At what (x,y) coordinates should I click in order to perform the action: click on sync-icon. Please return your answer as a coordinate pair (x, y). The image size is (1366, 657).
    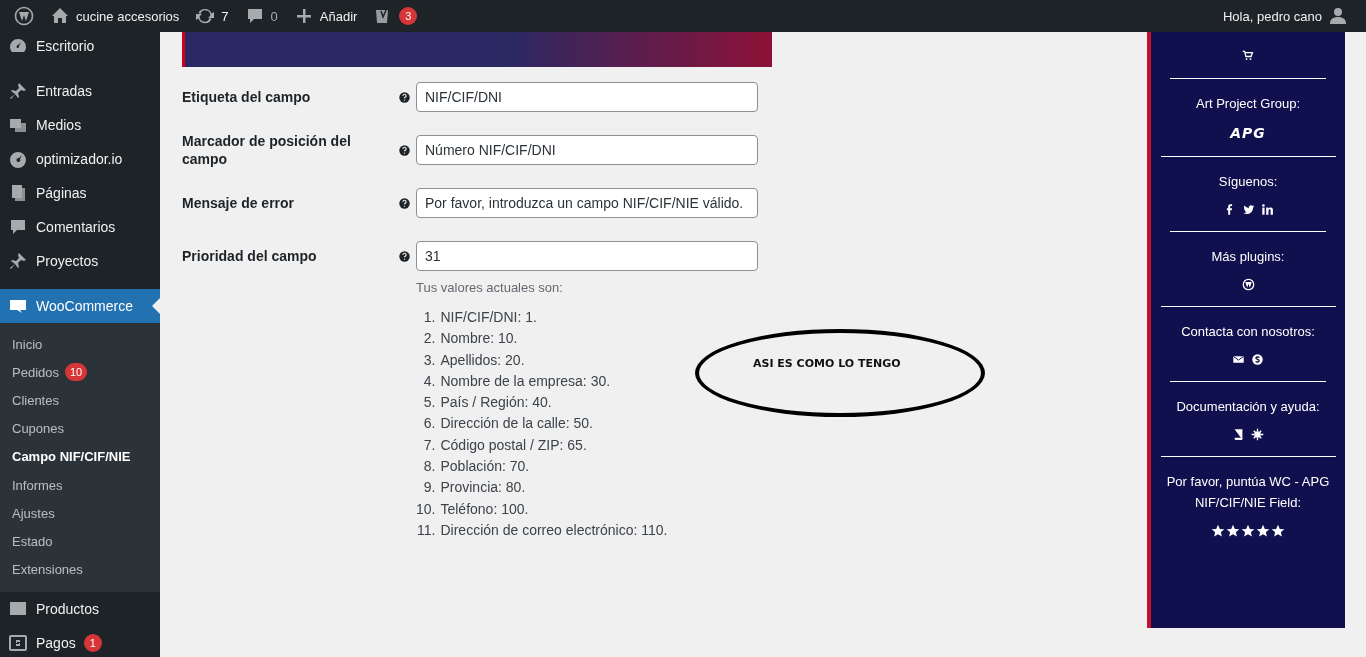
    Looking at the image, I should click on (205, 16).